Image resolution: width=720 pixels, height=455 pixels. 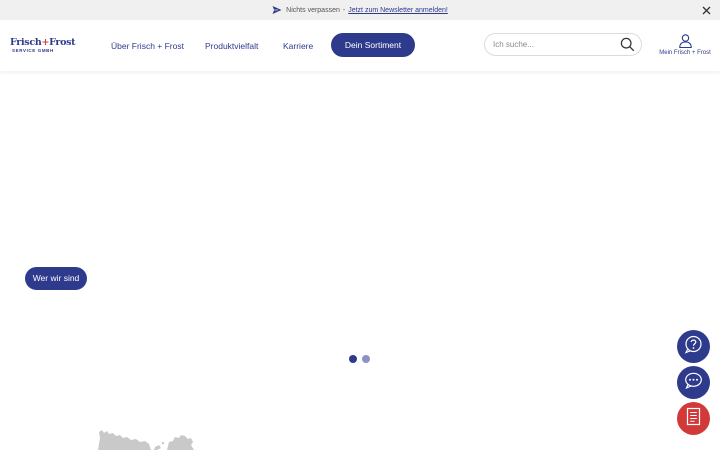 What do you see at coordinates (231, 46) in the screenshot?
I see `nav-item-products: Produktvielfalt` at bounding box center [231, 46].